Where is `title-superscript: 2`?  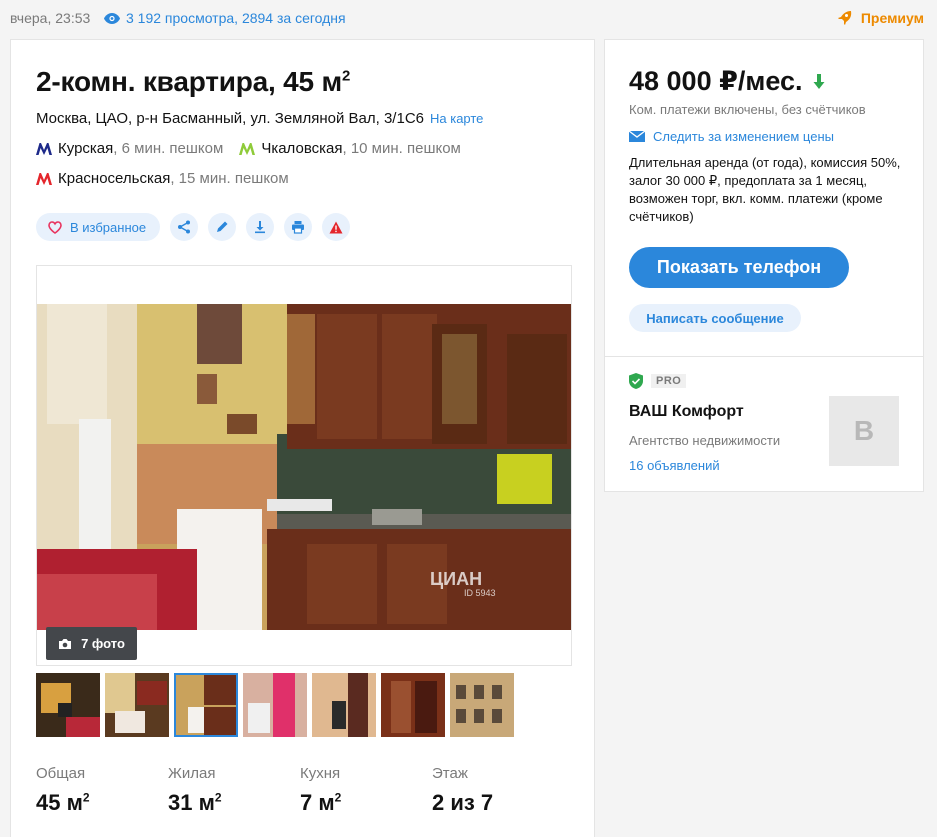
title-superscript: 2 is located at coordinates (346, 76).